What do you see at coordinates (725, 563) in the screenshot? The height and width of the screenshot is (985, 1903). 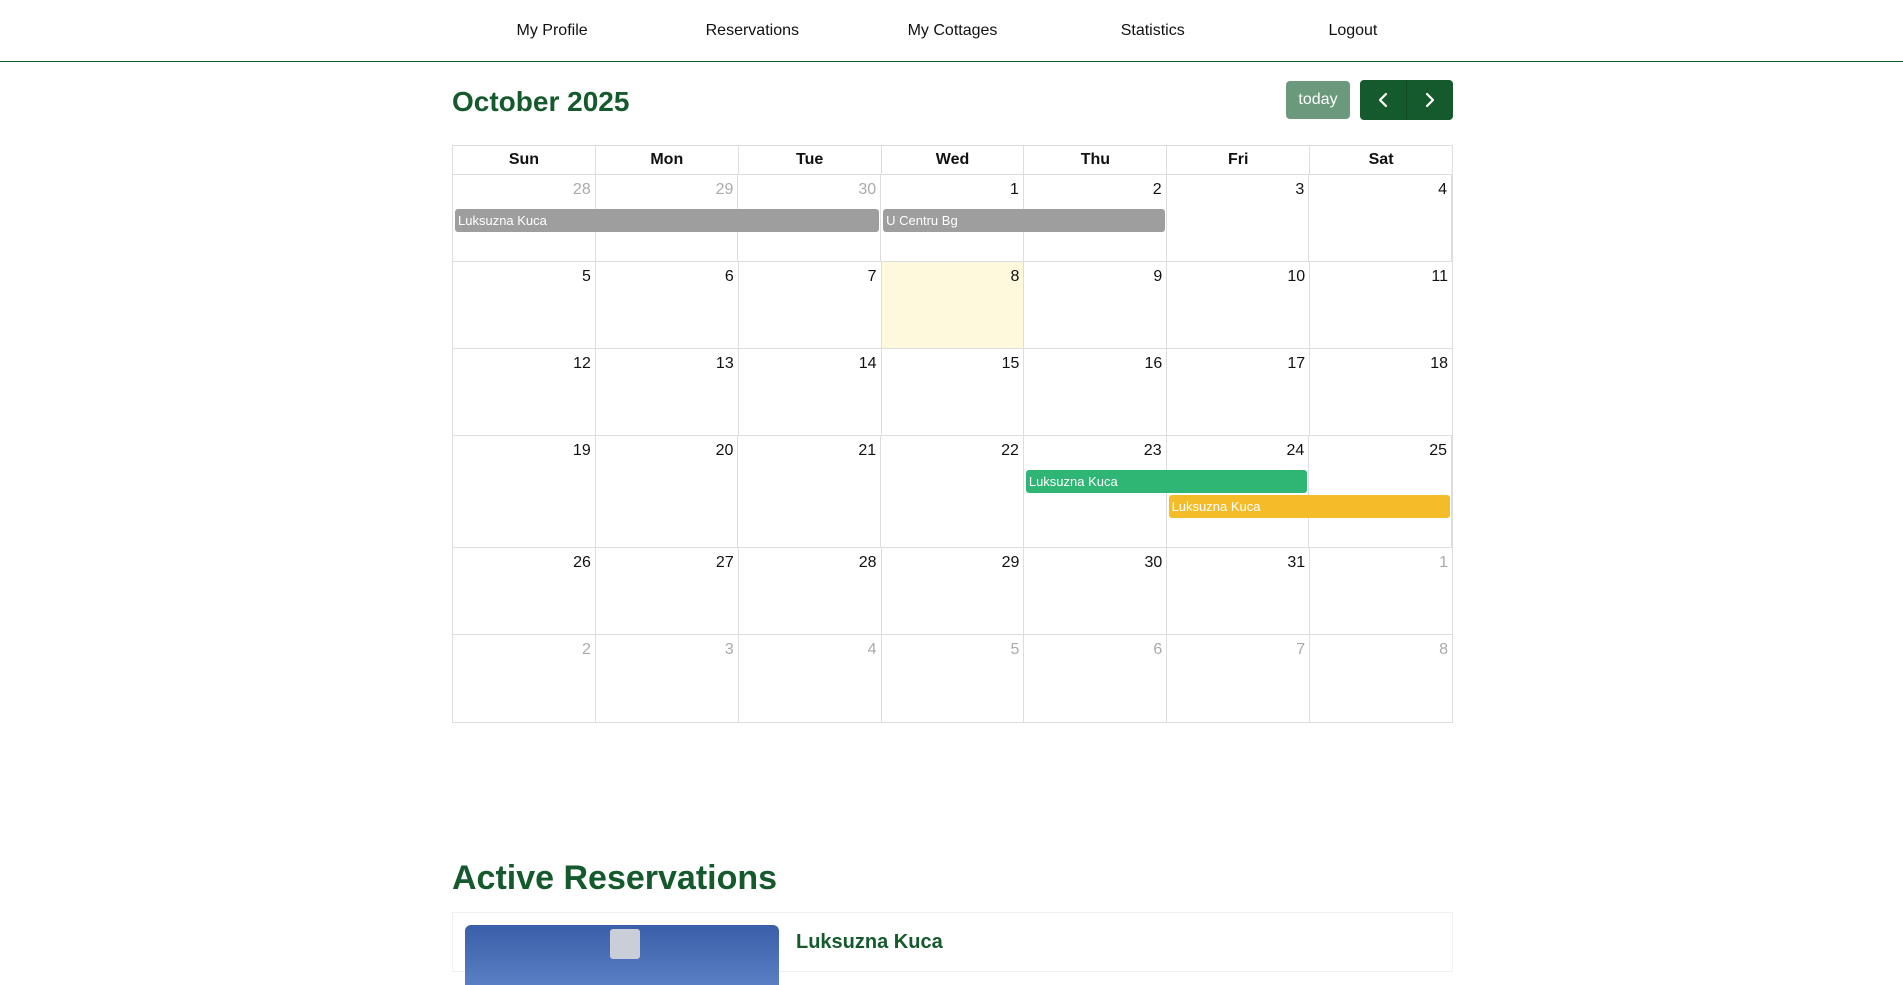 I see `day-number: 27` at bounding box center [725, 563].